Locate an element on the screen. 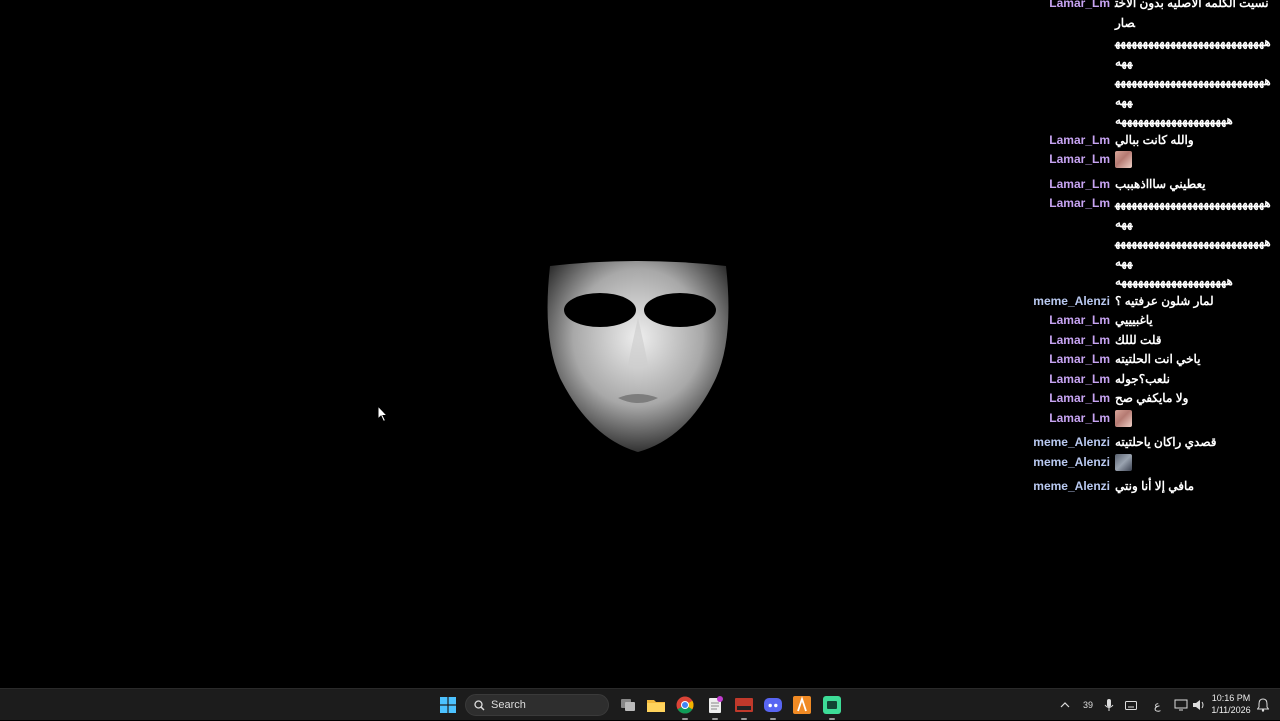 The height and width of the screenshot is (721, 1280). chat-text: نلعب؟جوله is located at coordinates (1142, 378).